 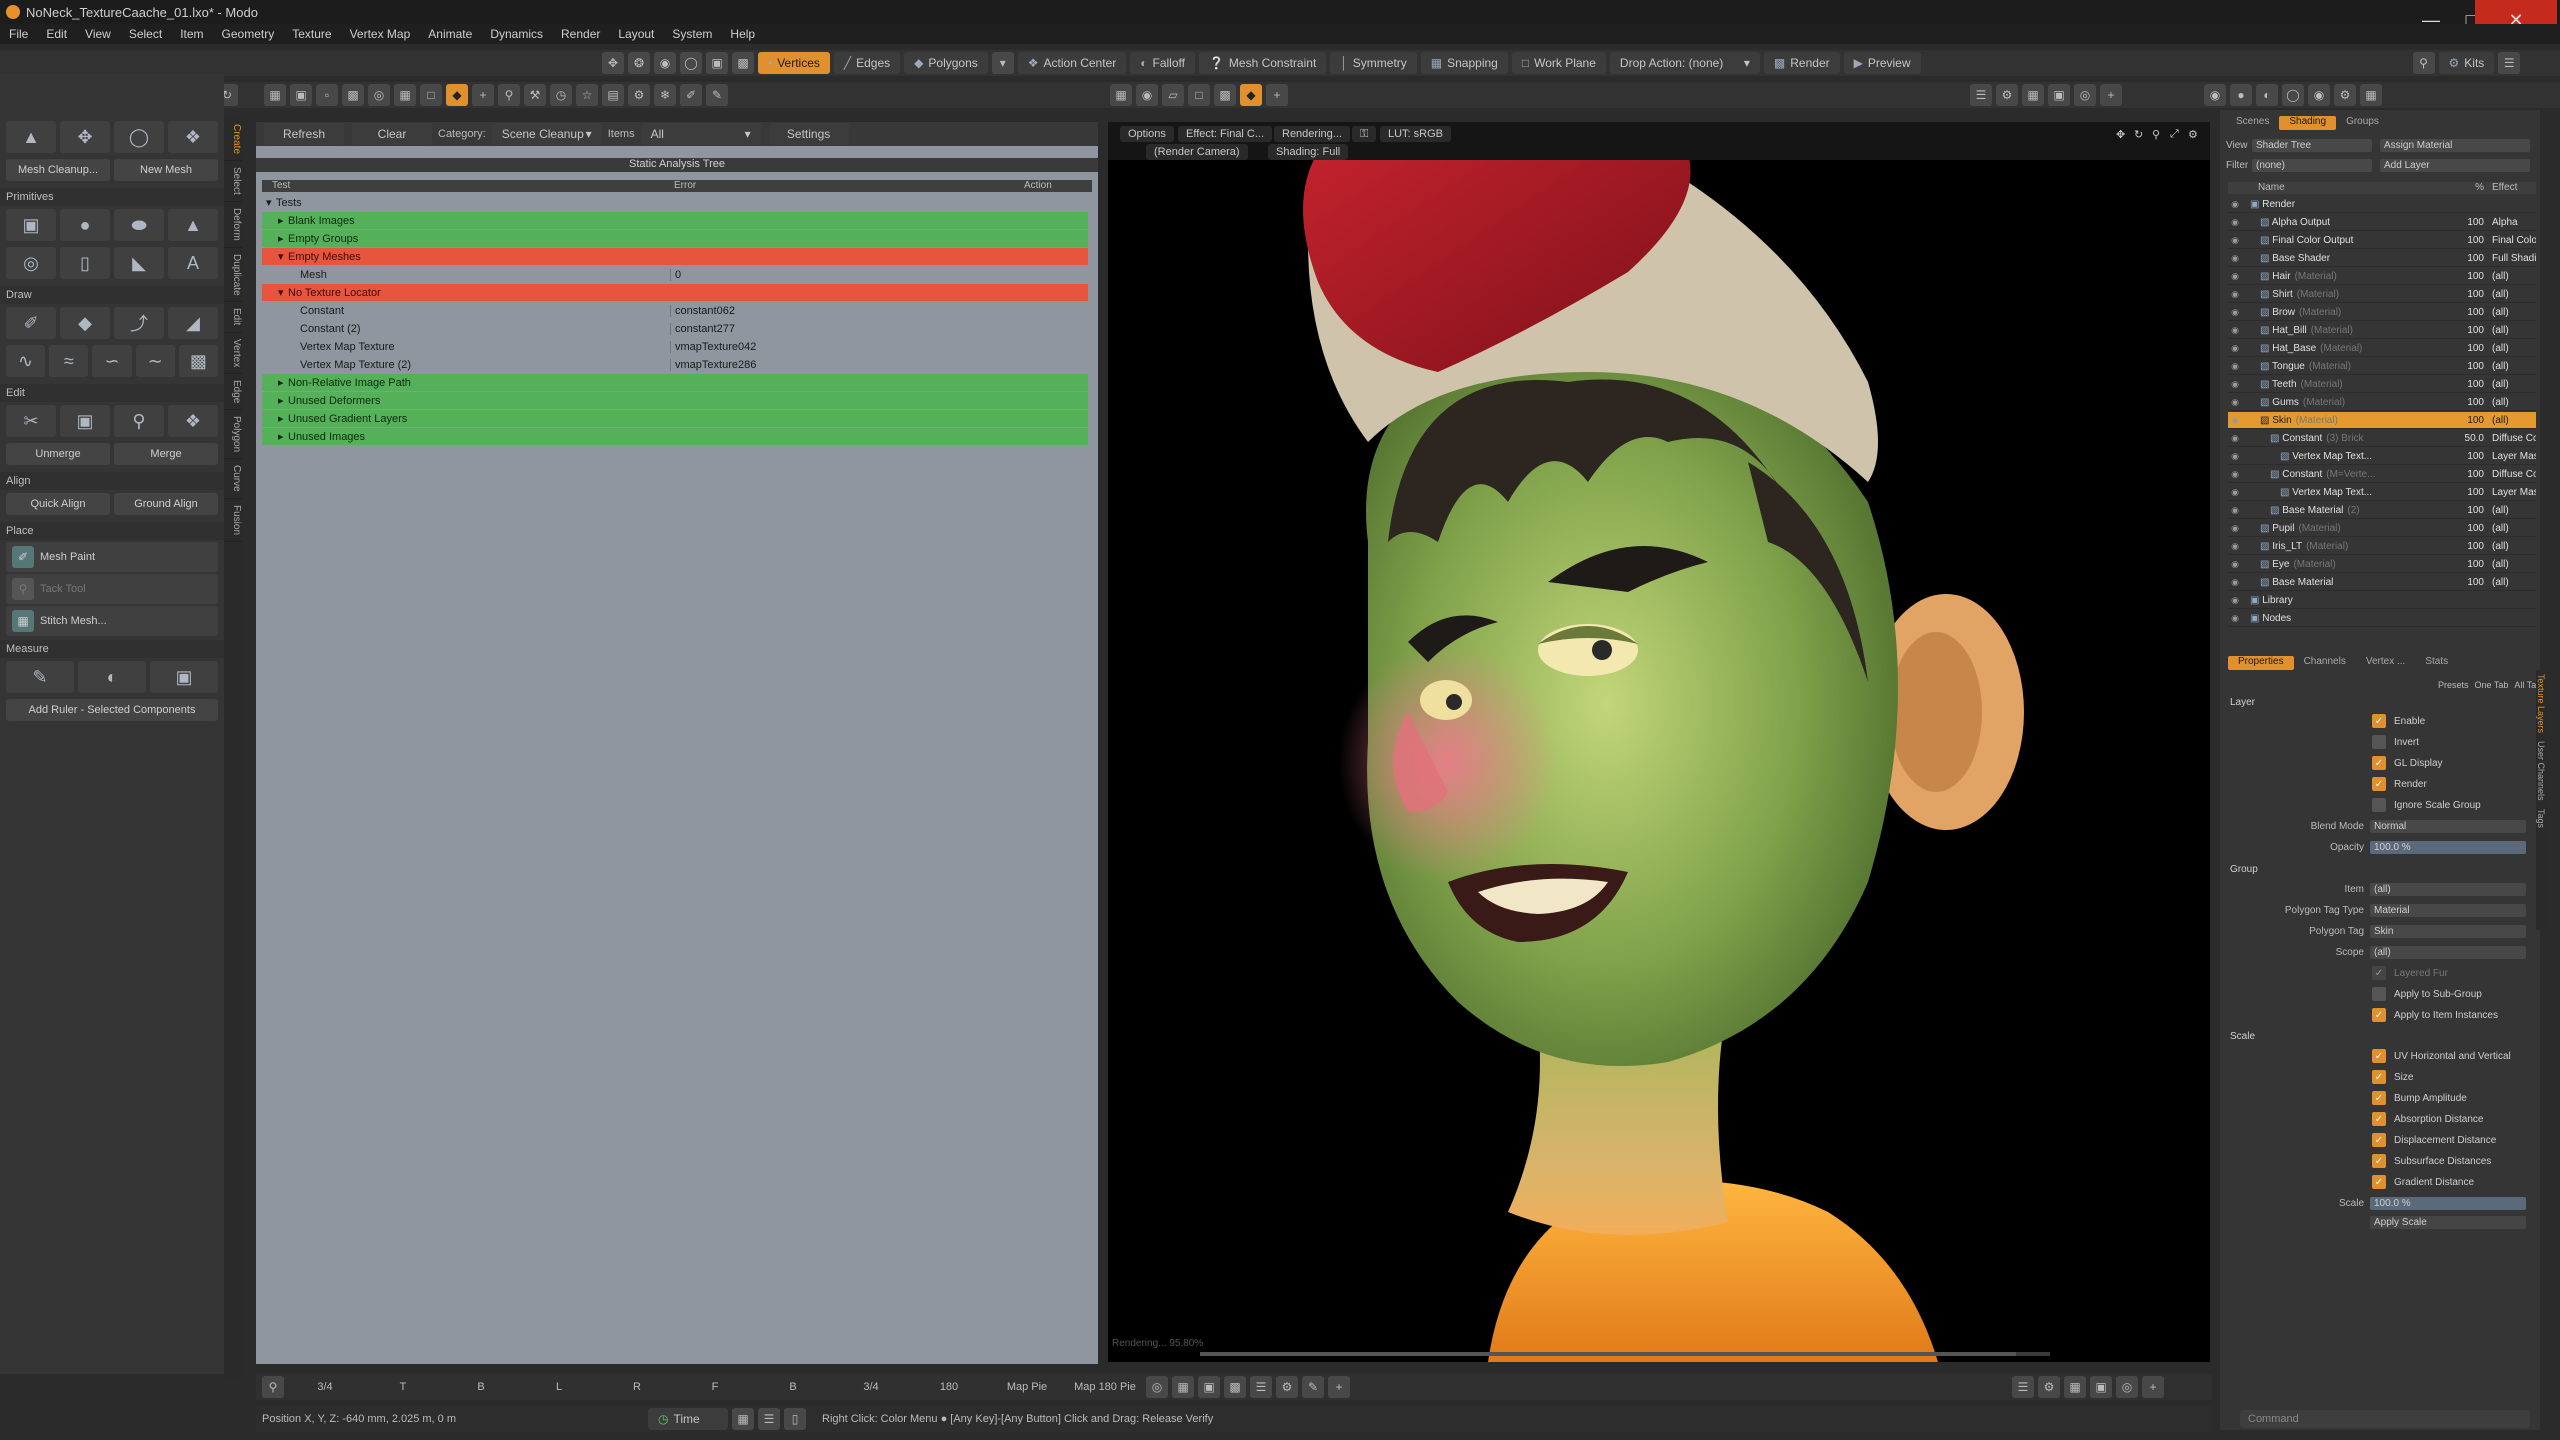 What do you see at coordinates (85, 323) in the screenshot?
I see `plane-icon: ◆` at bounding box center [85, 323].